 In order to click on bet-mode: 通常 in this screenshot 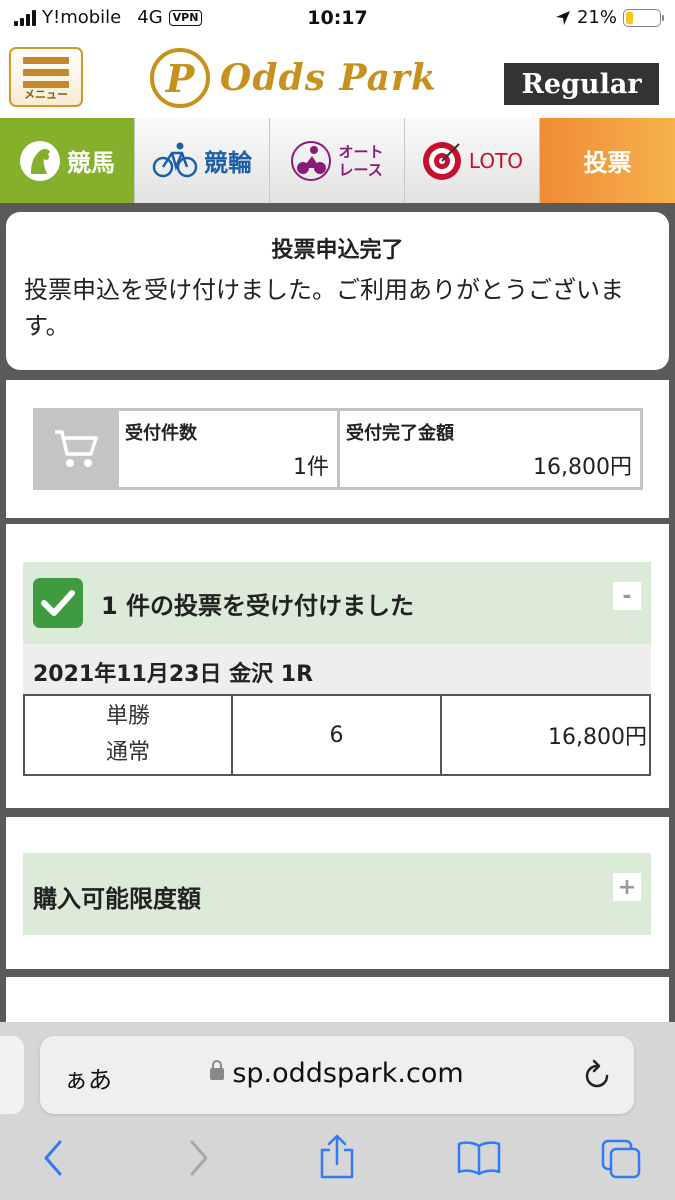, I will do `click(127, 752)`.